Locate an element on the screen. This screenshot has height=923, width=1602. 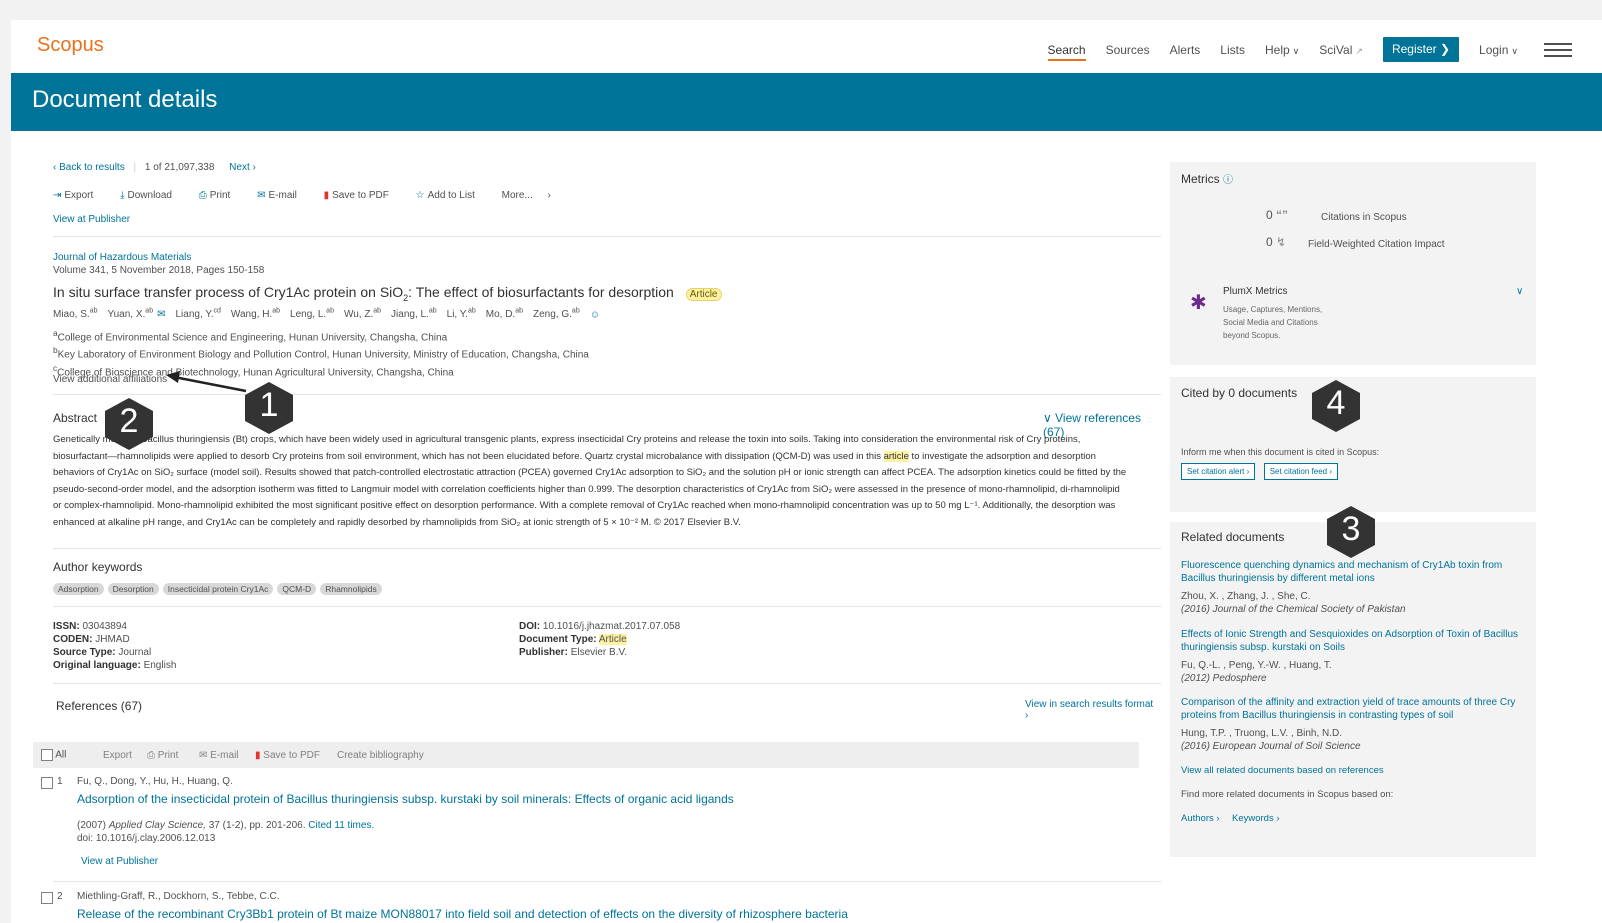
nav-login: Login ∨ is located at coordinates (1498, 50).